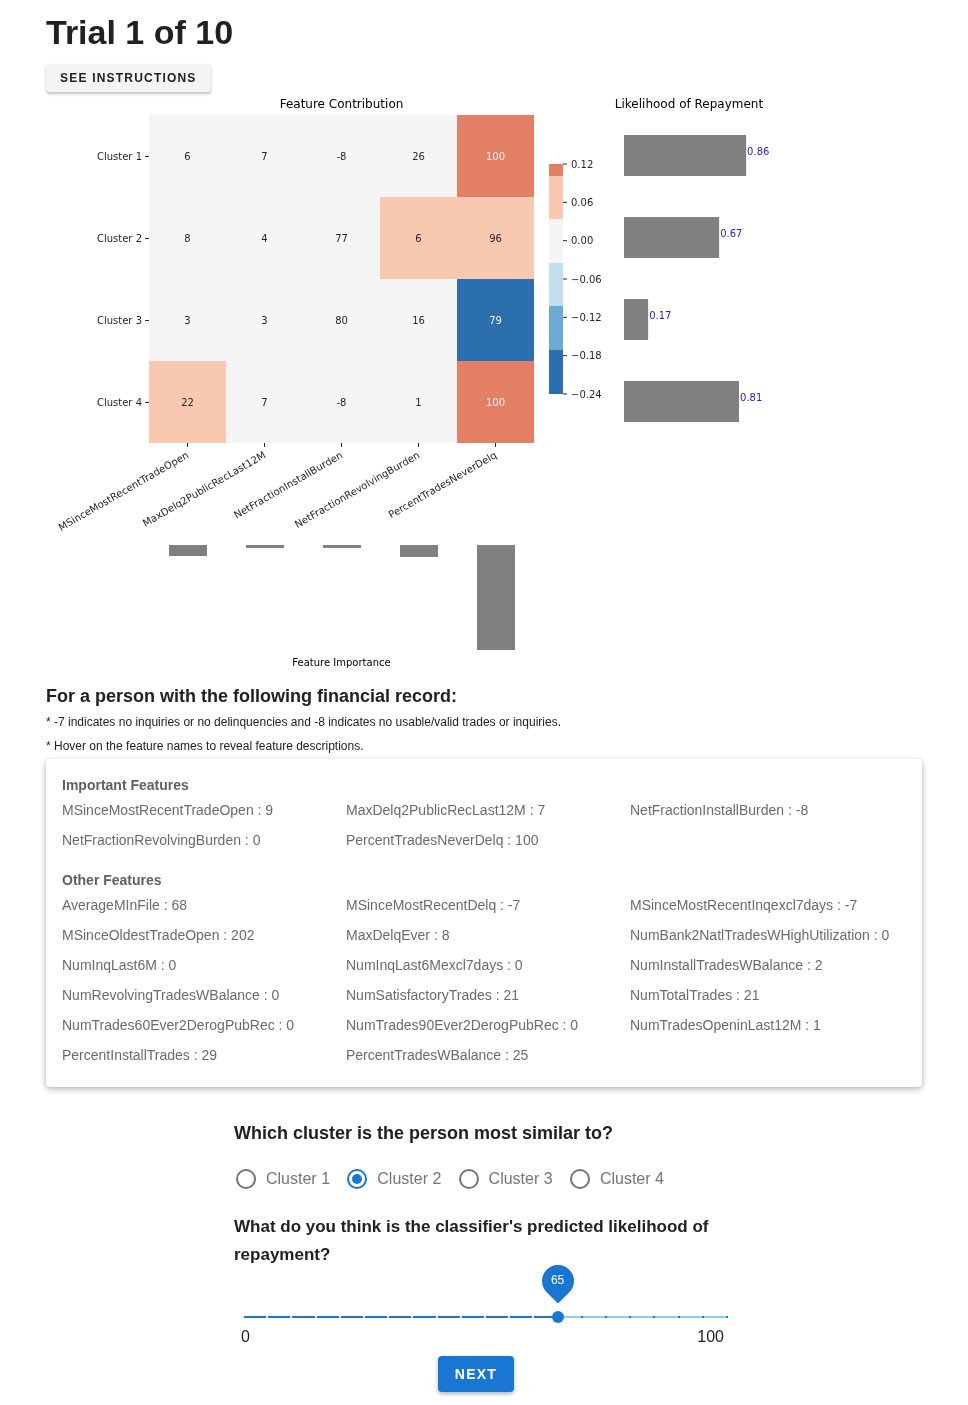  I want to click on feature-value: NumBank2NatlTradesWHighUtilization : 0, so click(760, 935).